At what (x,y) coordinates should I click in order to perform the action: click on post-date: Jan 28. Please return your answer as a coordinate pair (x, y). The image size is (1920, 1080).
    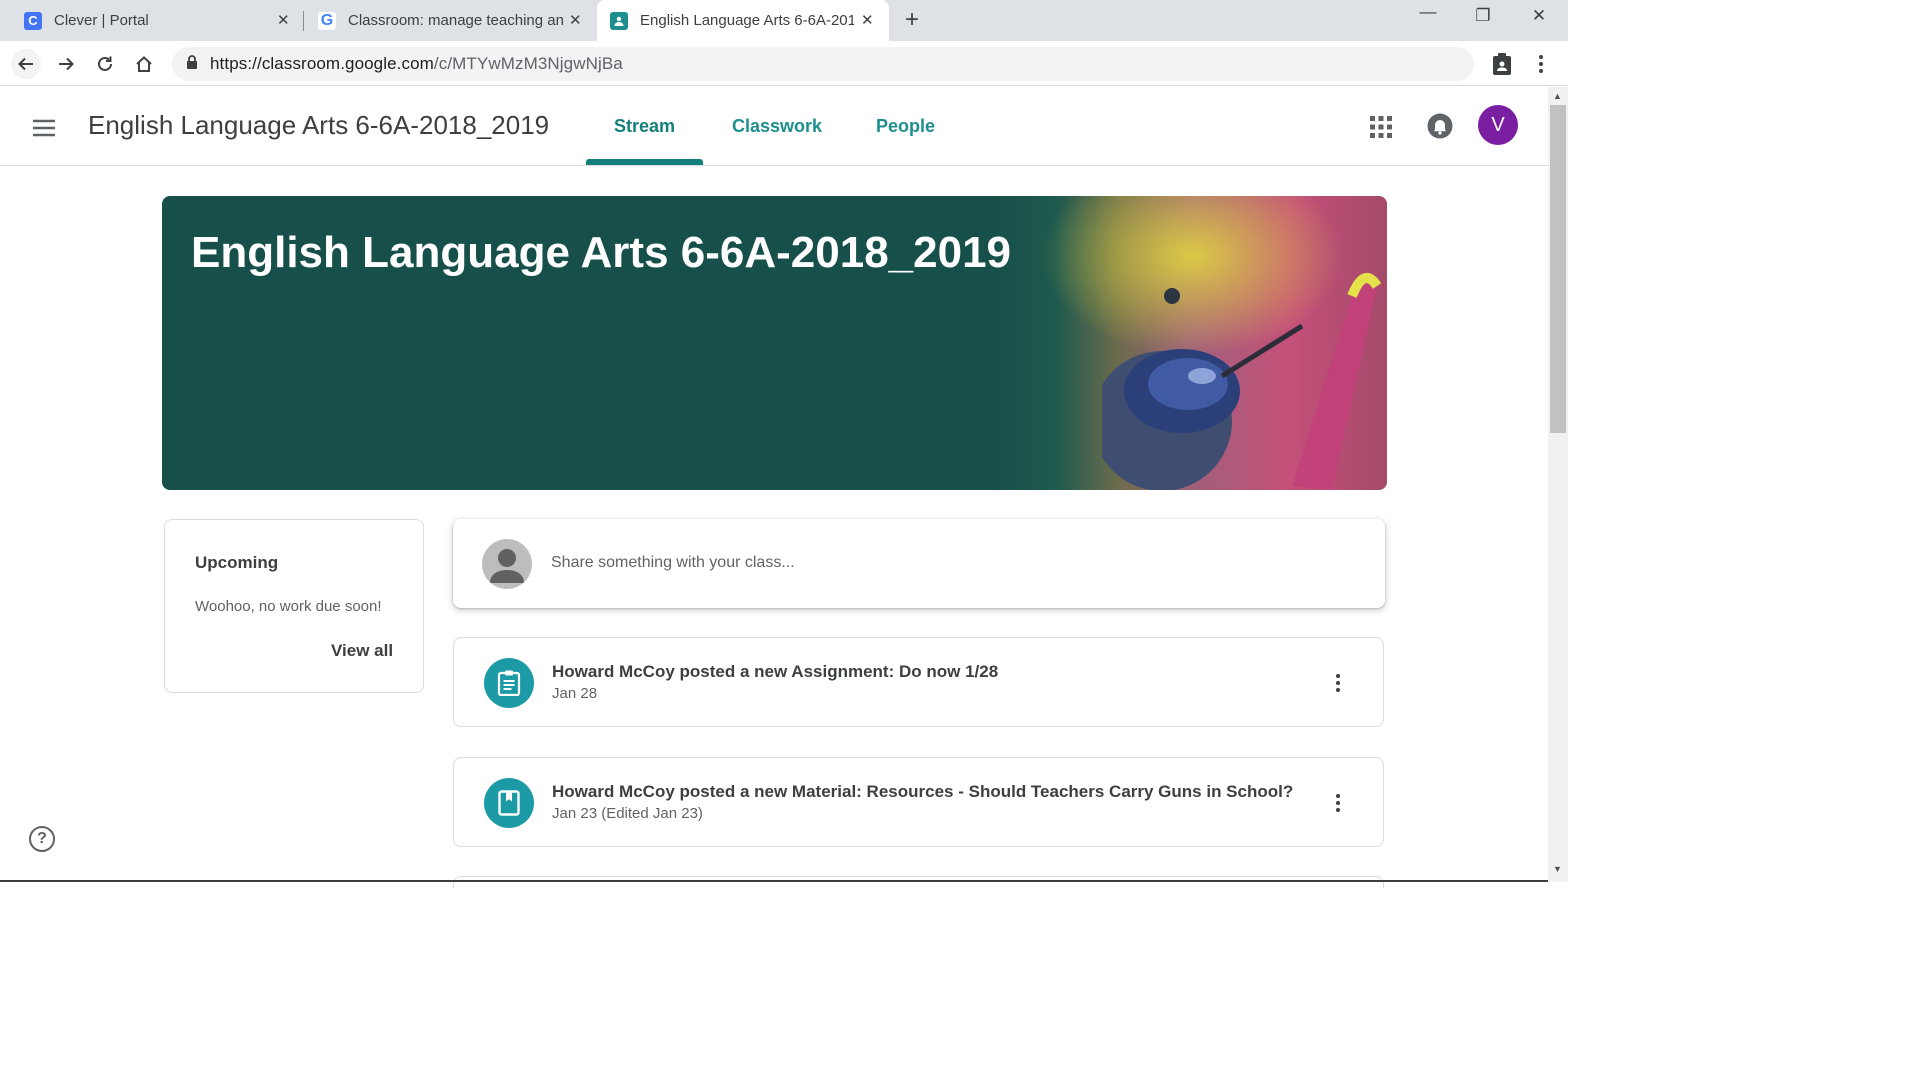
    Looking at the image, I should click on (575, 693).